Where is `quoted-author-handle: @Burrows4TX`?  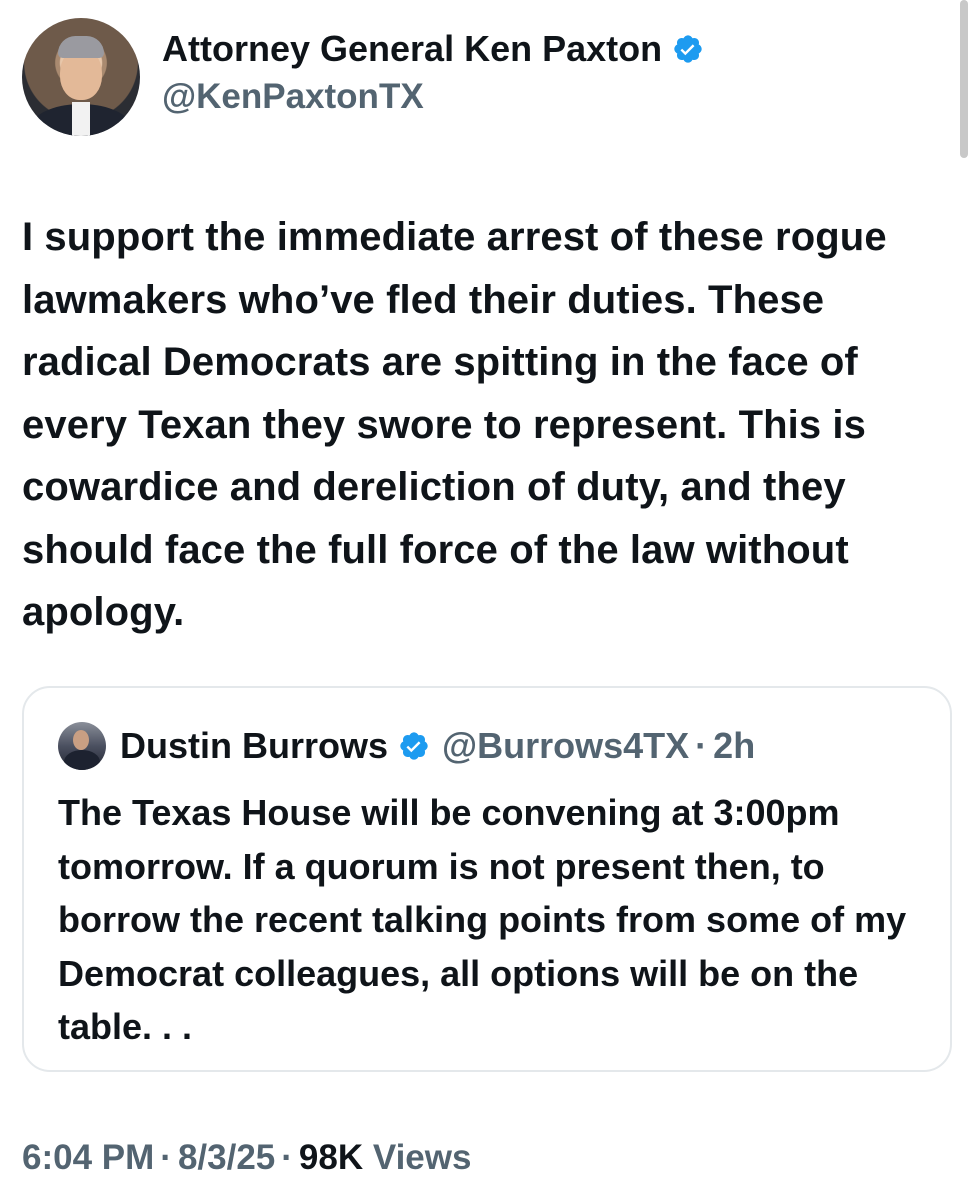 quoted-author-handle: @Burrows4TX is located at coordinates (565, 746).